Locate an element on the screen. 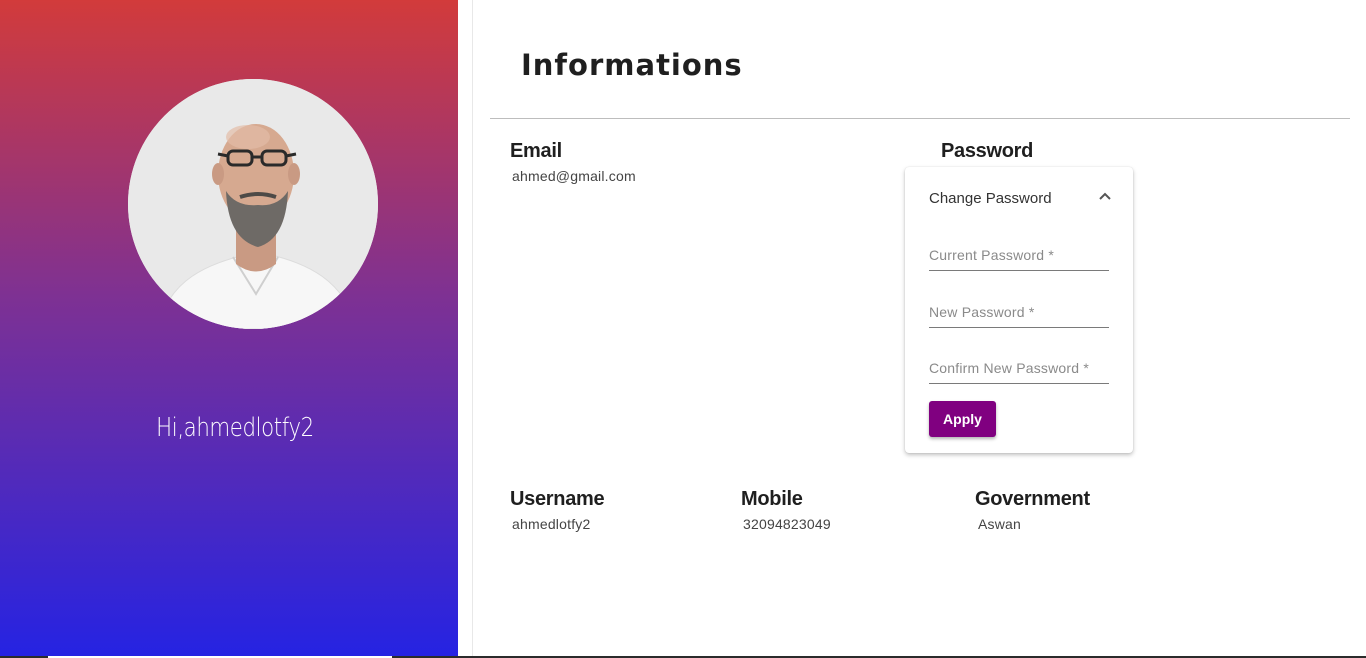  change-password-header-label: Change Password is located at coordinates (990, 198).